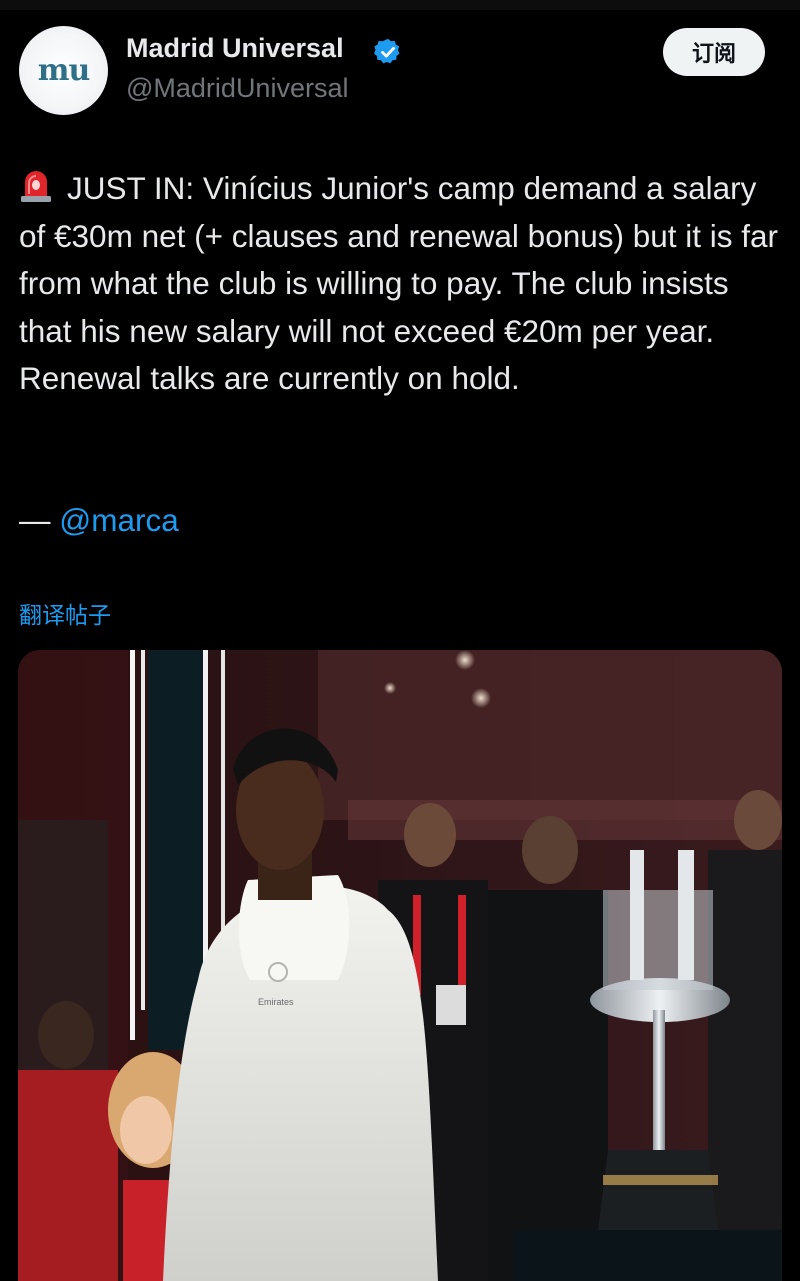 The image size is (800, 1281). Describe the element at coordinates (235, 48) in the screenshot. I see `display-name: Madrid Universal` at that location.